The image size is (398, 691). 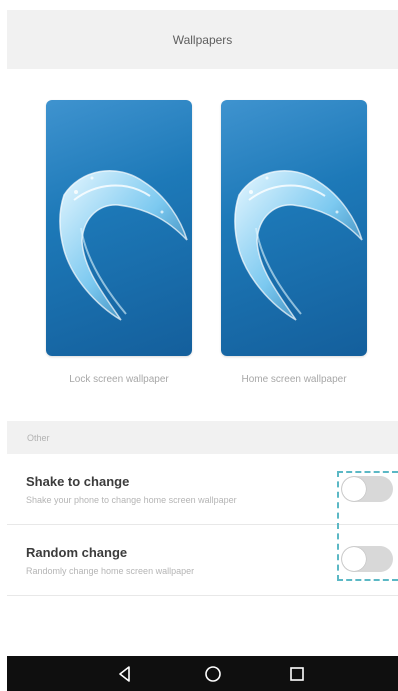 What do you see at coordinates (78, 481) in the screenshot?
I see `setting-title: Shake to change` at bounding box center [78, 481].